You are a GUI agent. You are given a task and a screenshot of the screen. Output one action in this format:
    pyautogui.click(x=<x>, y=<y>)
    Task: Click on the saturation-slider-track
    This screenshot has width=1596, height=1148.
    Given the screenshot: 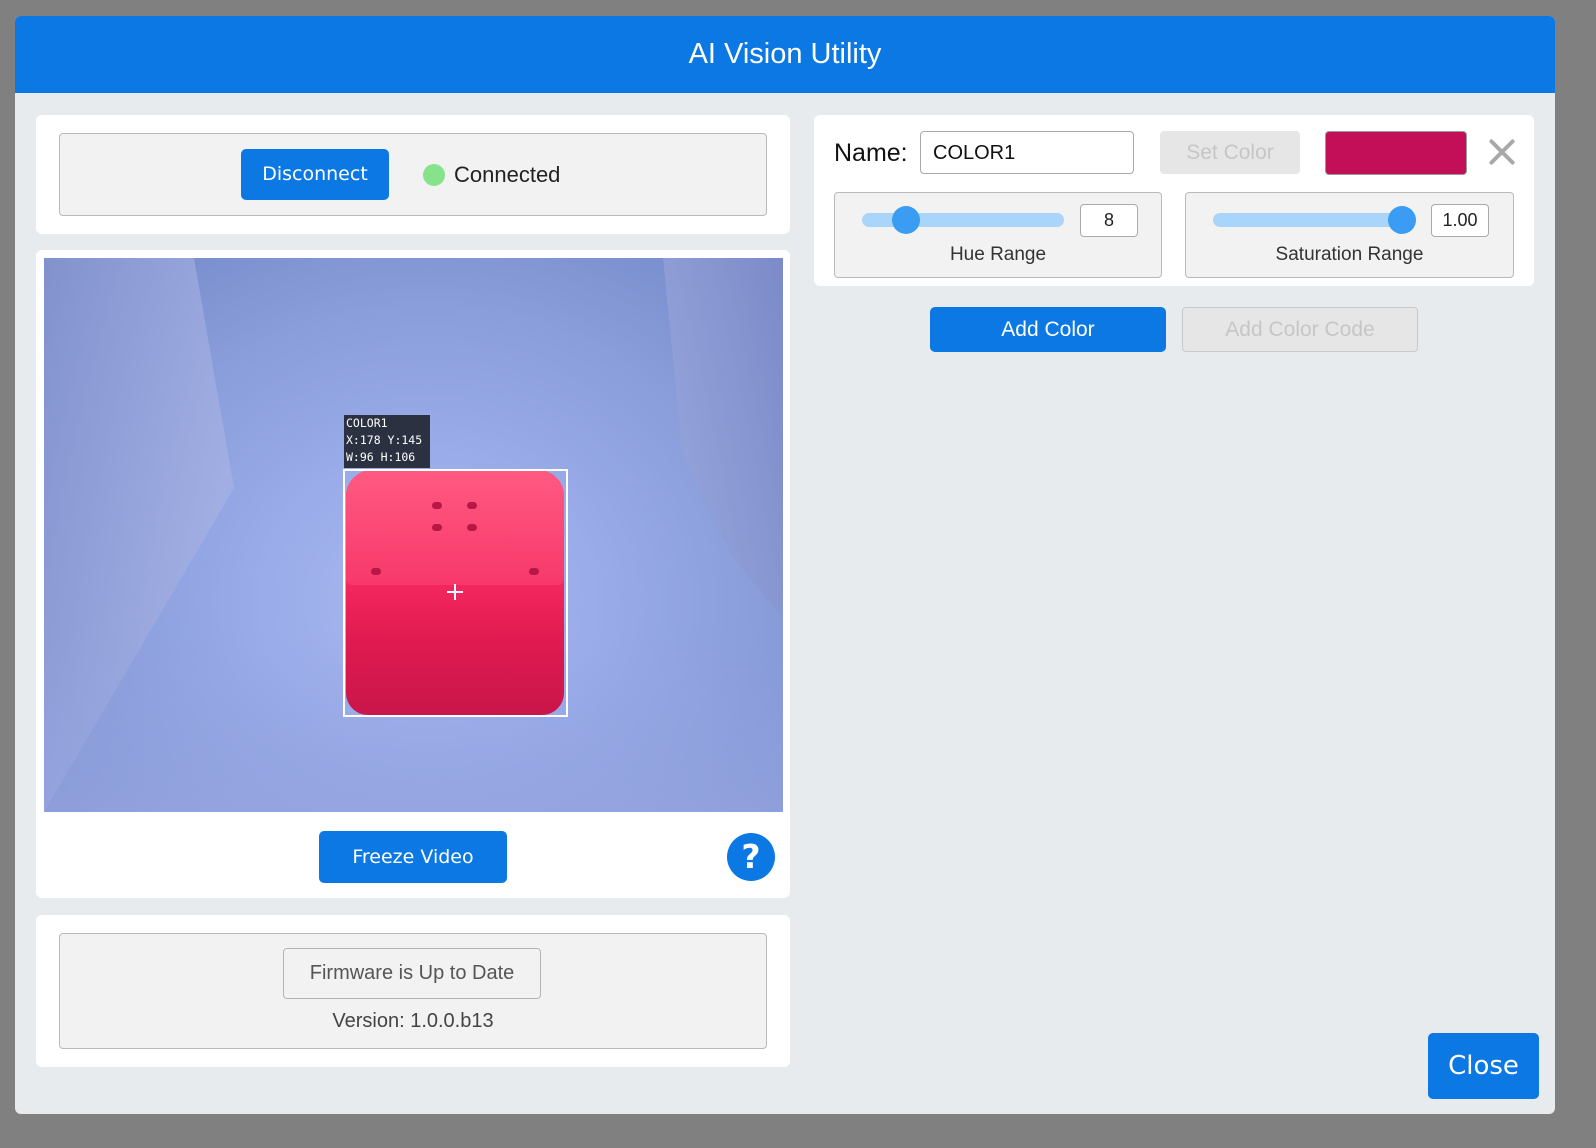 What is the action you would take?
    pyautogui.click(x=1314, y=220)
    